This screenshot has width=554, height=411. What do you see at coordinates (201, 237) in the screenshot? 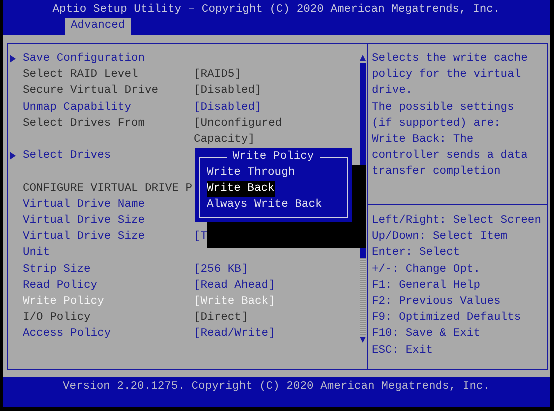
I see `setting-value: [T` at bounding box center [201, 237].